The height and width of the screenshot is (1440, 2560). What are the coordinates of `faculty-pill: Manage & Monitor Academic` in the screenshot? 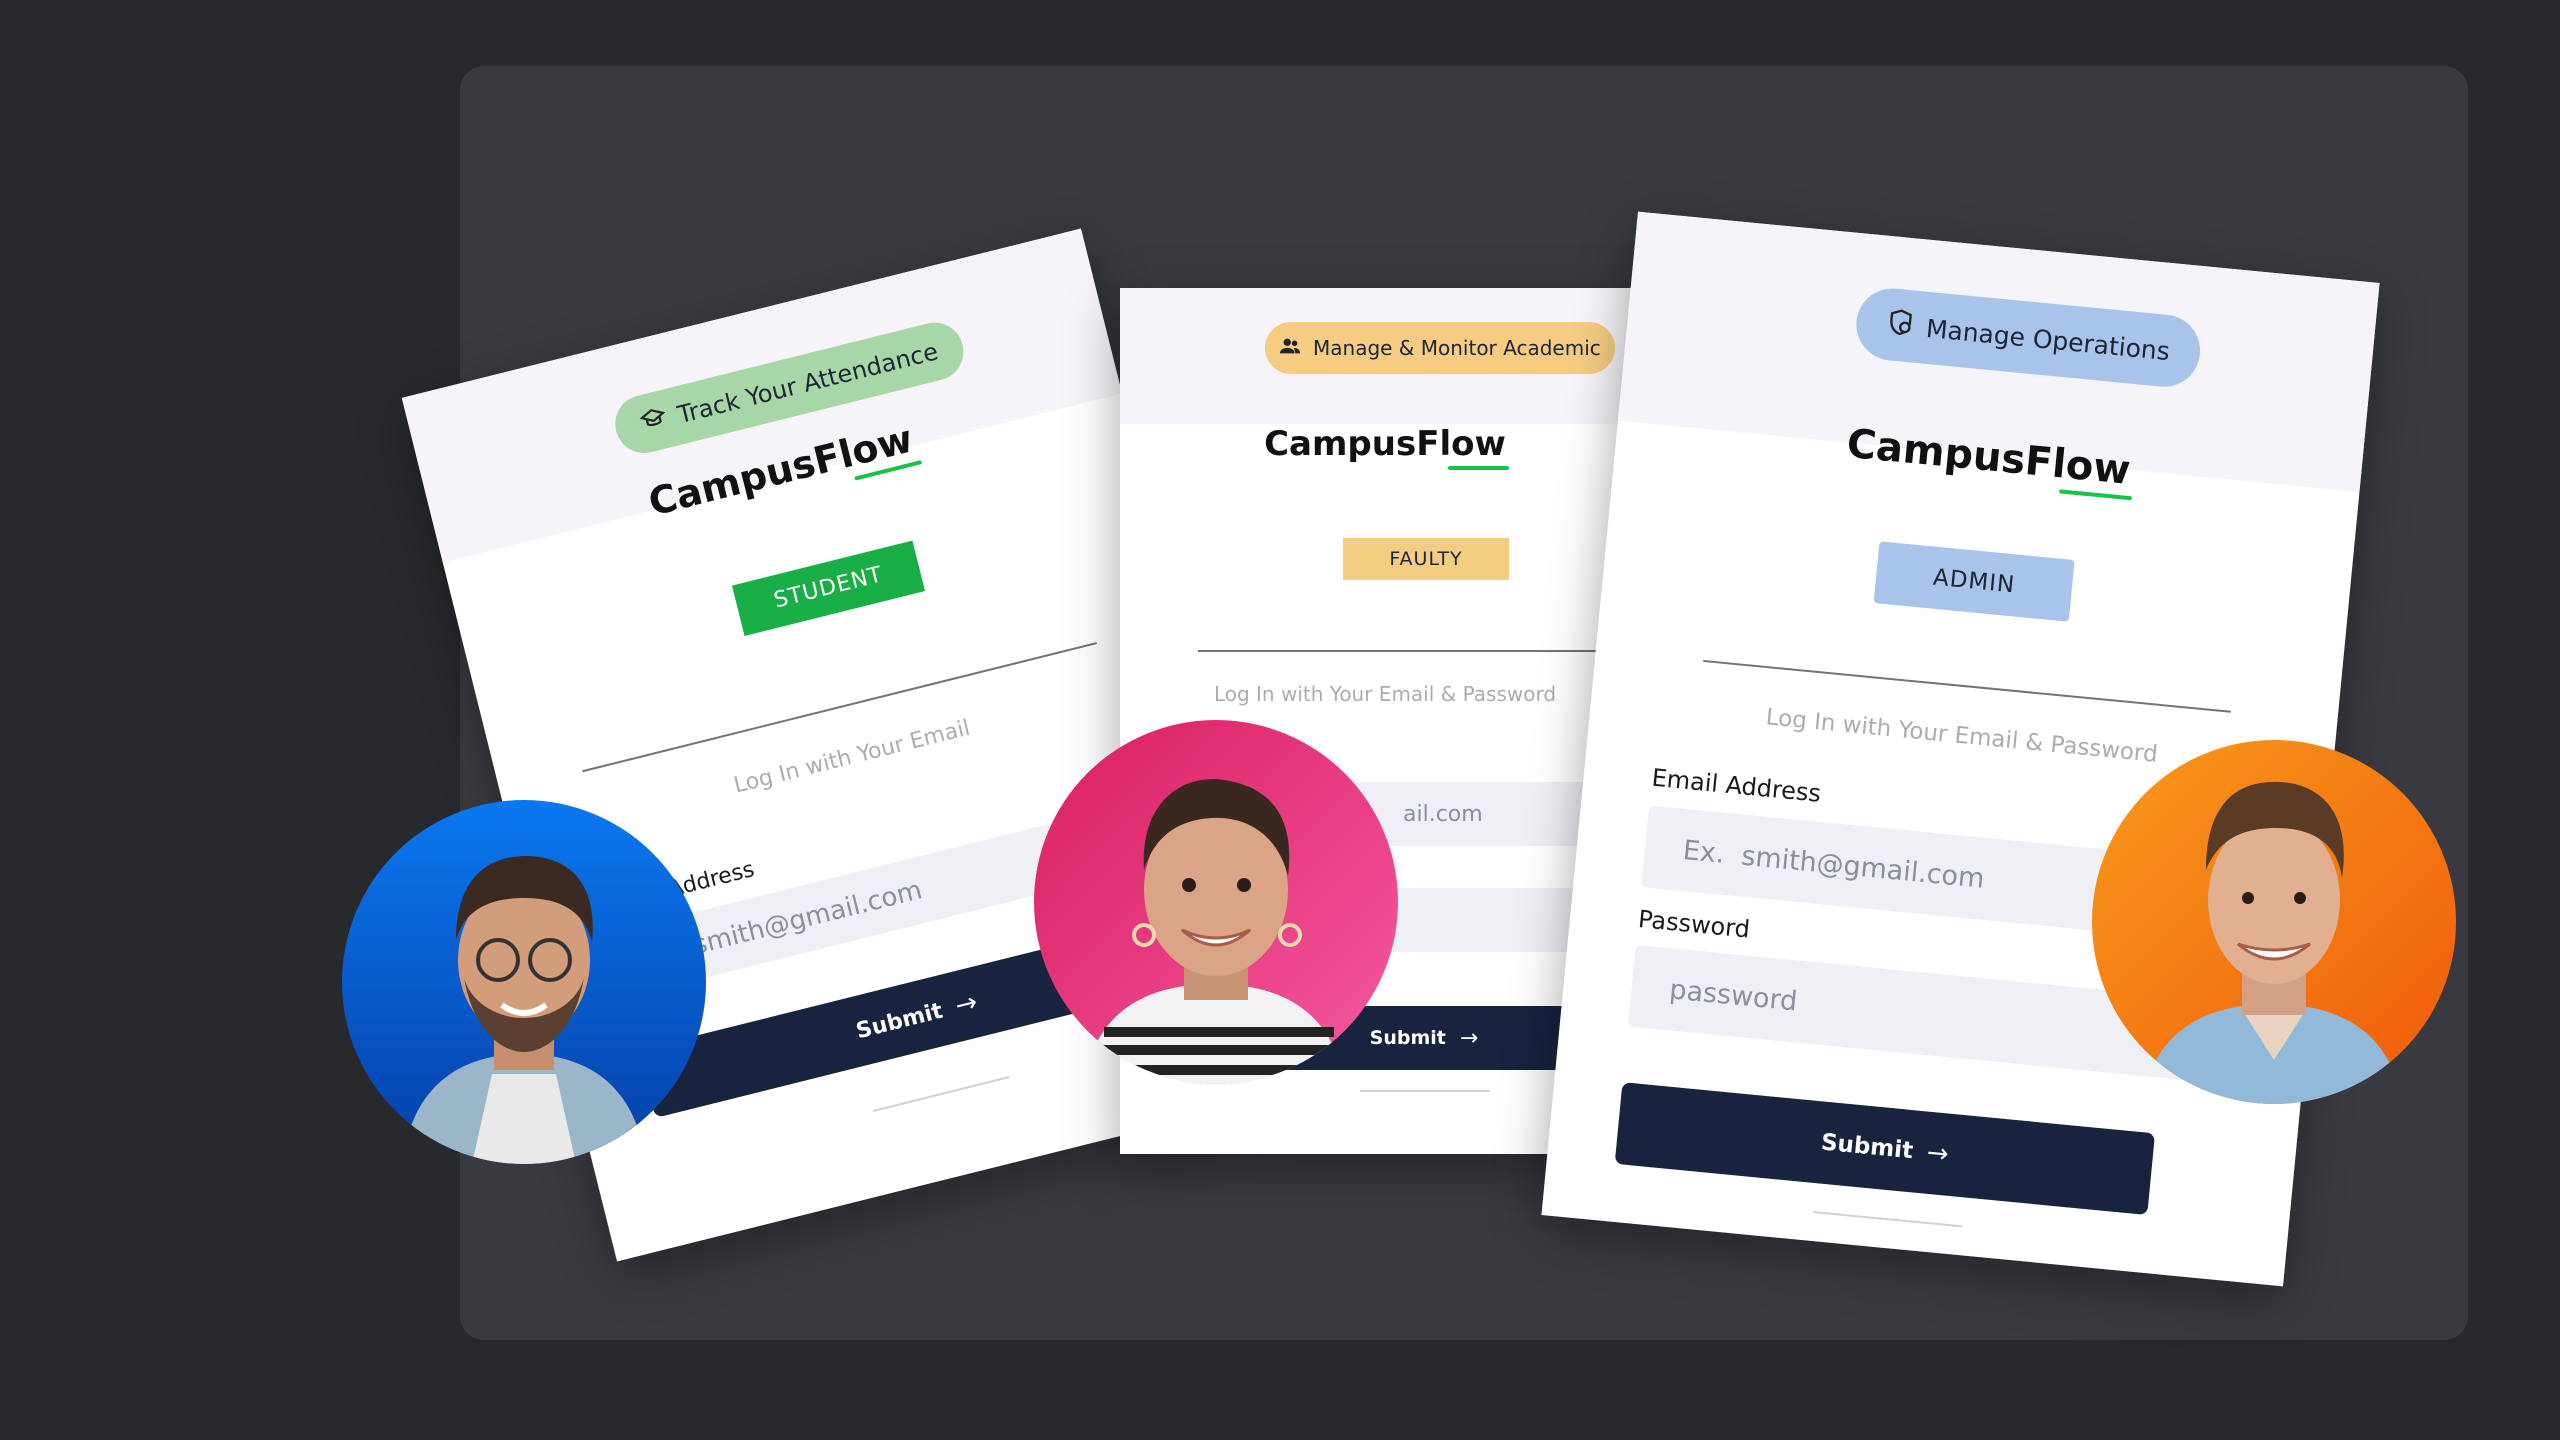 It's located at (1440, 348).